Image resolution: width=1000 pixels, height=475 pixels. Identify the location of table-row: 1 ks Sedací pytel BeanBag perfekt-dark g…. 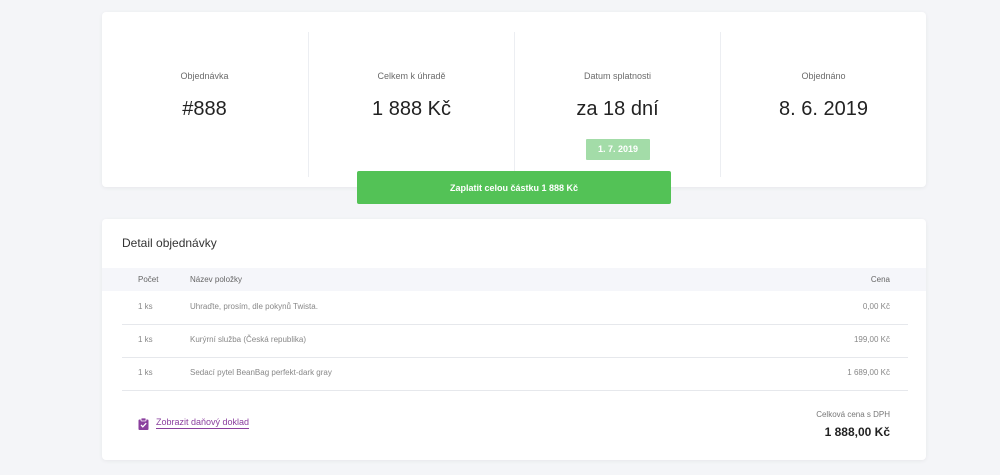
(515, 374).